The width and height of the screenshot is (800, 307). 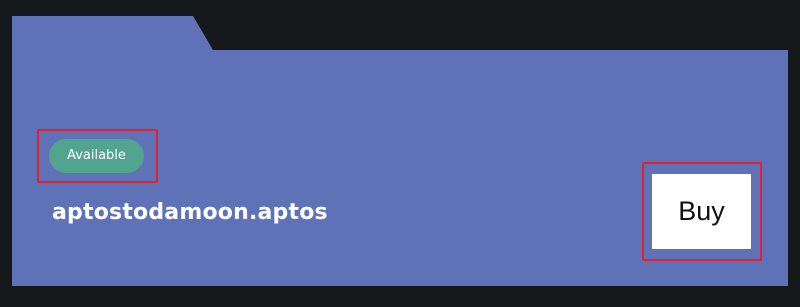 I want to click on availability-badge: Available, so click(x=96, y=156).